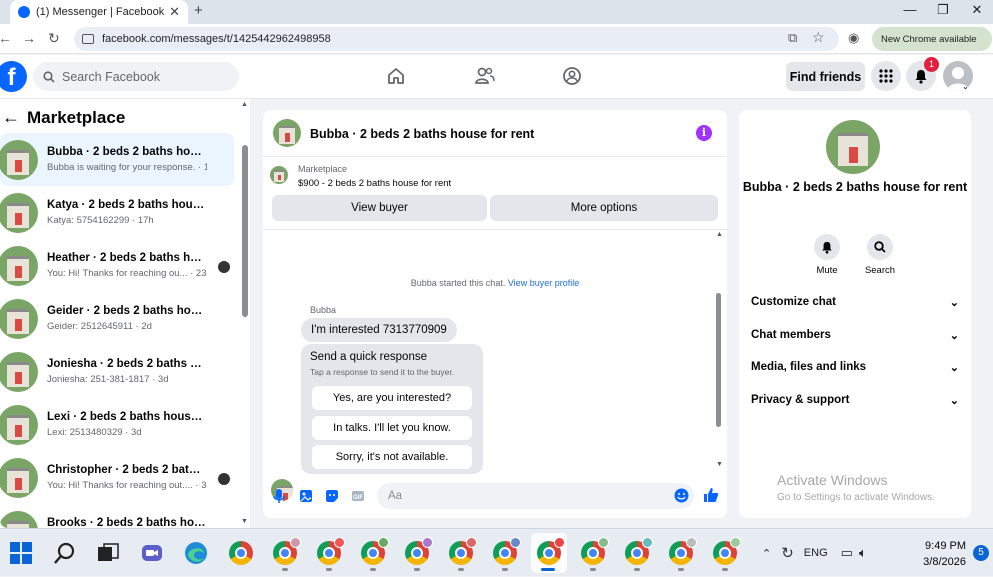 The width and height of the screenshot is (993, 577). What do you see at coordinates (29, 38) in the screenshot?
I see `forward-icon: →` at bounding box center [29, 38].